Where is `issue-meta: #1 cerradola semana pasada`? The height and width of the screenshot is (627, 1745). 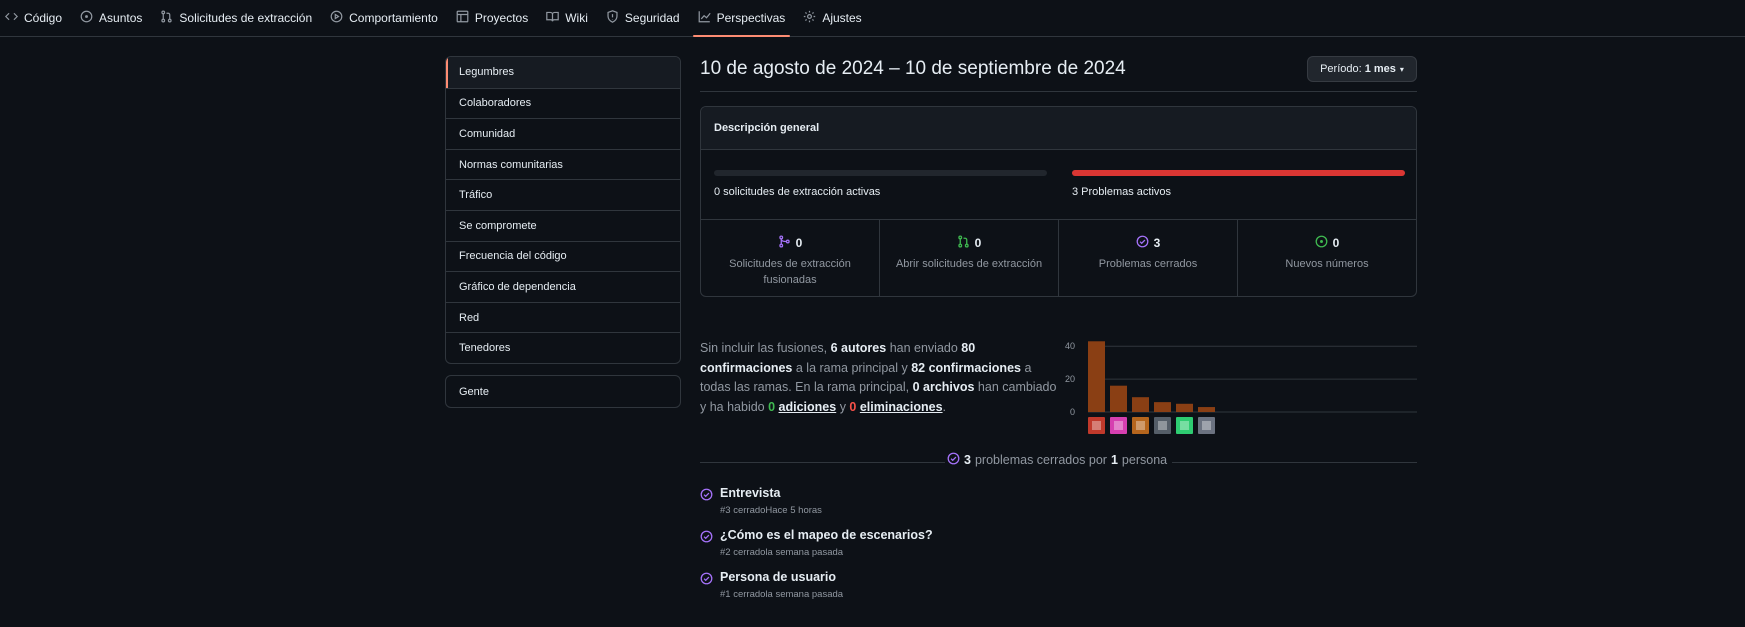
issue-meta: #1 cerradola semana pasada is located at coordinates (782, 594).